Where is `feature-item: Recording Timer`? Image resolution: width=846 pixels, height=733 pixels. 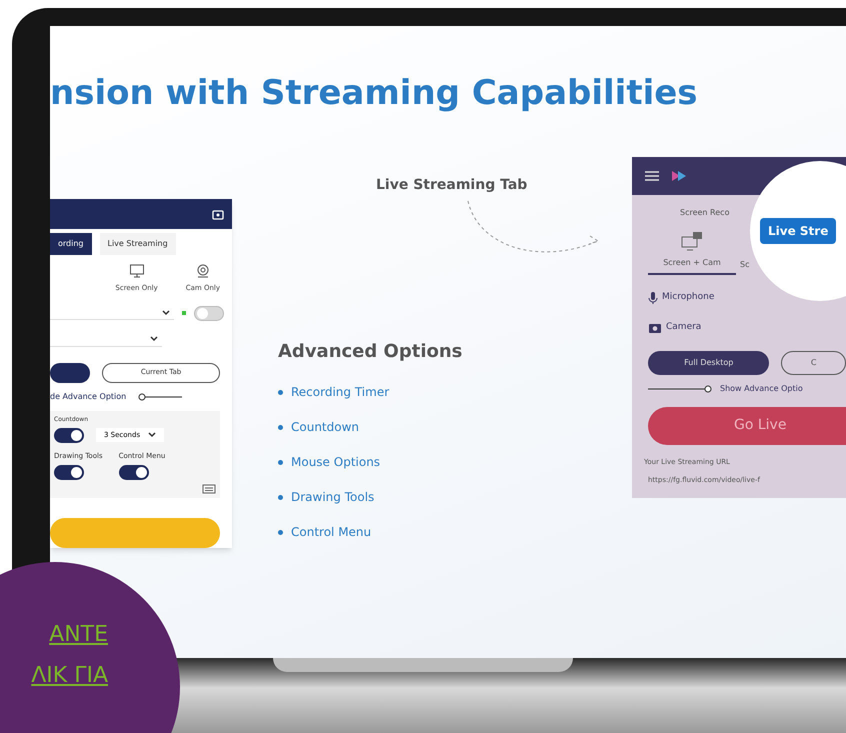
feature-item: Recording Timer is located at coordinates (340, 392).